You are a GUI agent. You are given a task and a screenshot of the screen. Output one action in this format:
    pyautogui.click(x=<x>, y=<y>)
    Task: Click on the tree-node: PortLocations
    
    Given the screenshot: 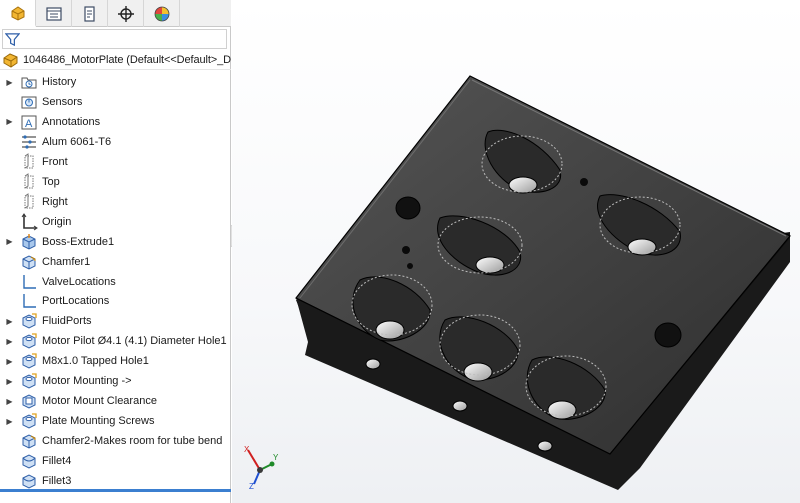 What is the action you would take?
    pyautogui.click(x=115, y=301)
    